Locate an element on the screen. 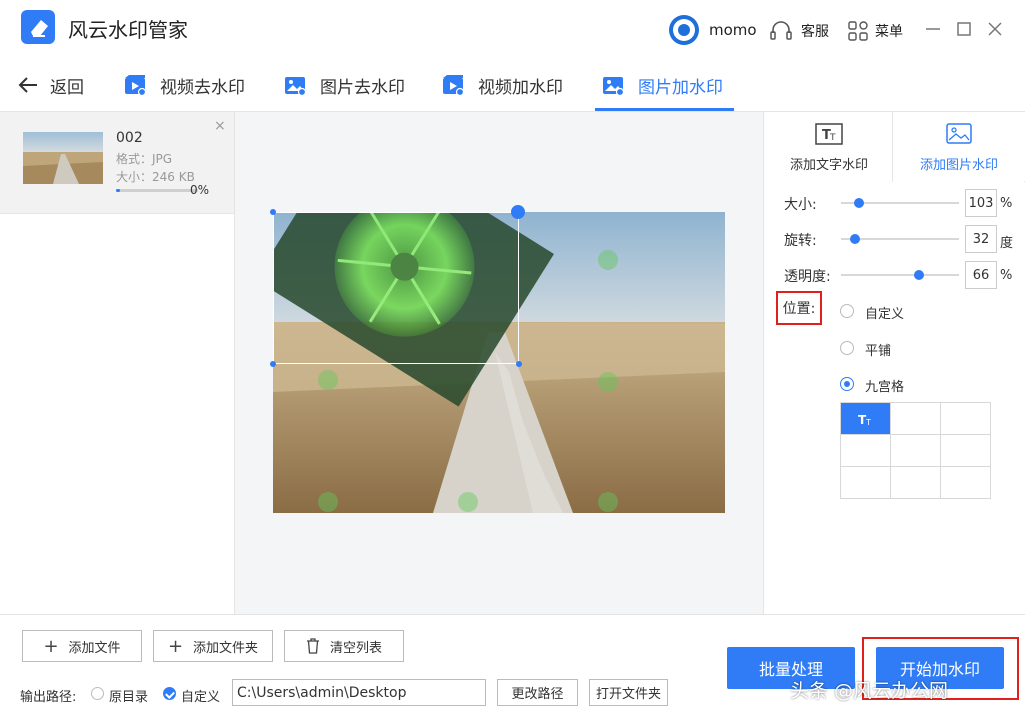 This screenshot has width=1025, height=722. menu-label: 菜单 is located at coordinates (889, 31).